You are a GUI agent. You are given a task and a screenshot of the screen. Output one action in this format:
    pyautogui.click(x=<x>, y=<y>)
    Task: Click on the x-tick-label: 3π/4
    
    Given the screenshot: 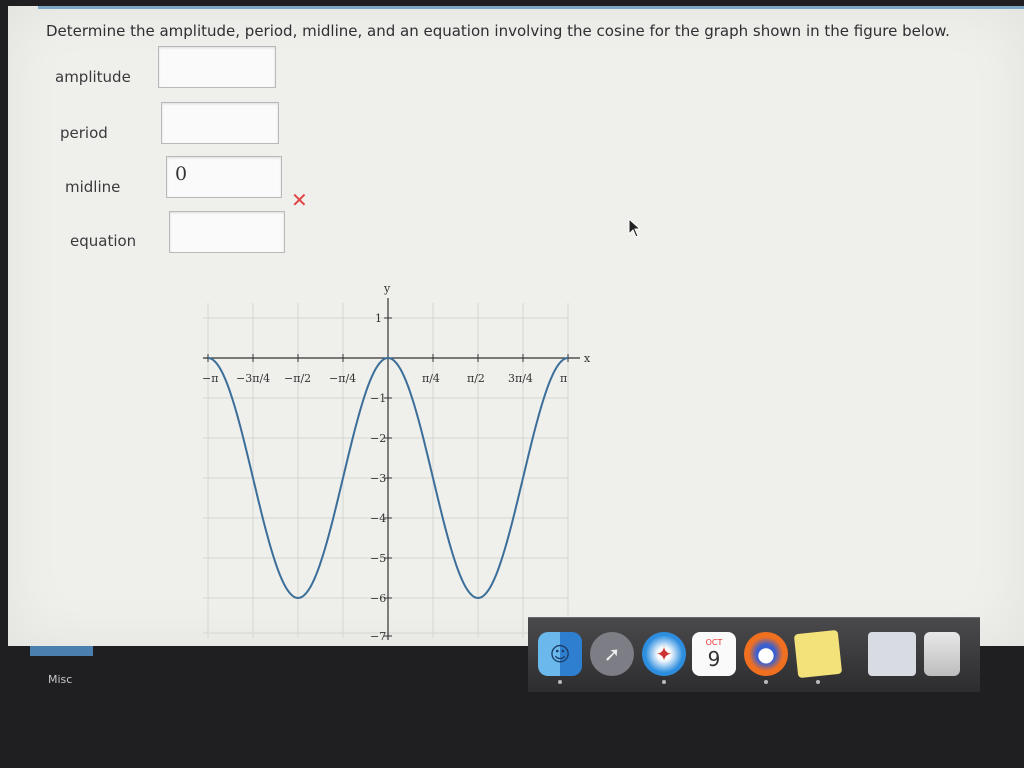 What is the action you would take?
    pyautogui.click(x=520, y=378)
    